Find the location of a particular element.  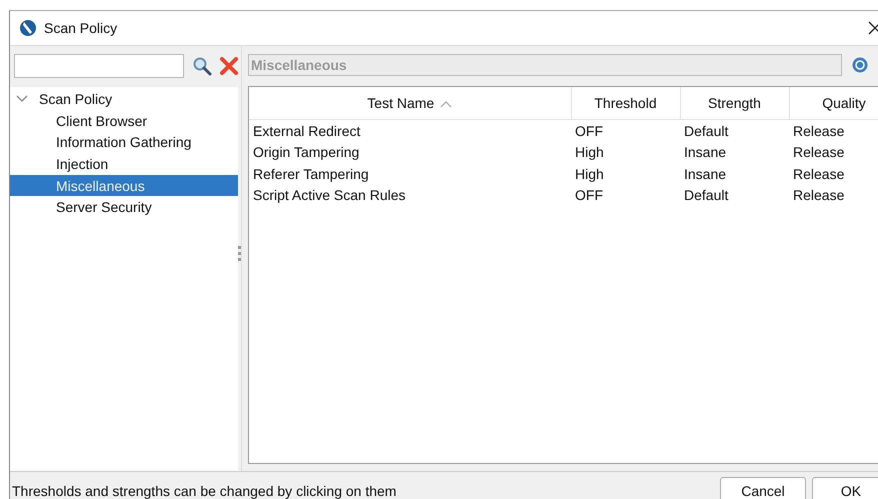

tree-item: Information Gathering is located at coordinates (124, 142).